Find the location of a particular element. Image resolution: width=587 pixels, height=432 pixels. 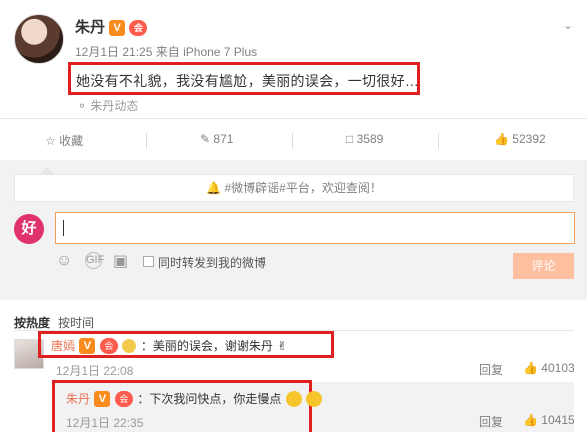

post-author-row: 朱丹 V 会 is located at coordinates (111, 26).